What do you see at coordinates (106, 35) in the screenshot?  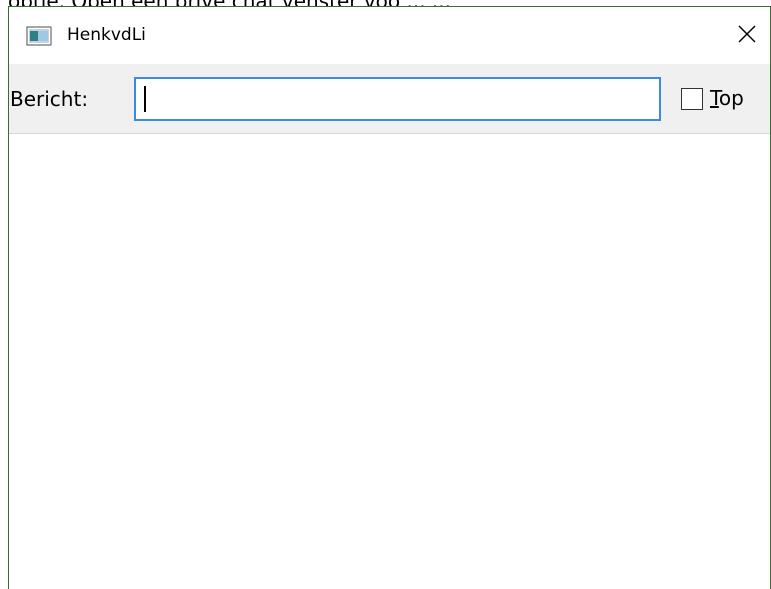 I see `window-title: HenkvdLi` at bounding box center [106, 35].